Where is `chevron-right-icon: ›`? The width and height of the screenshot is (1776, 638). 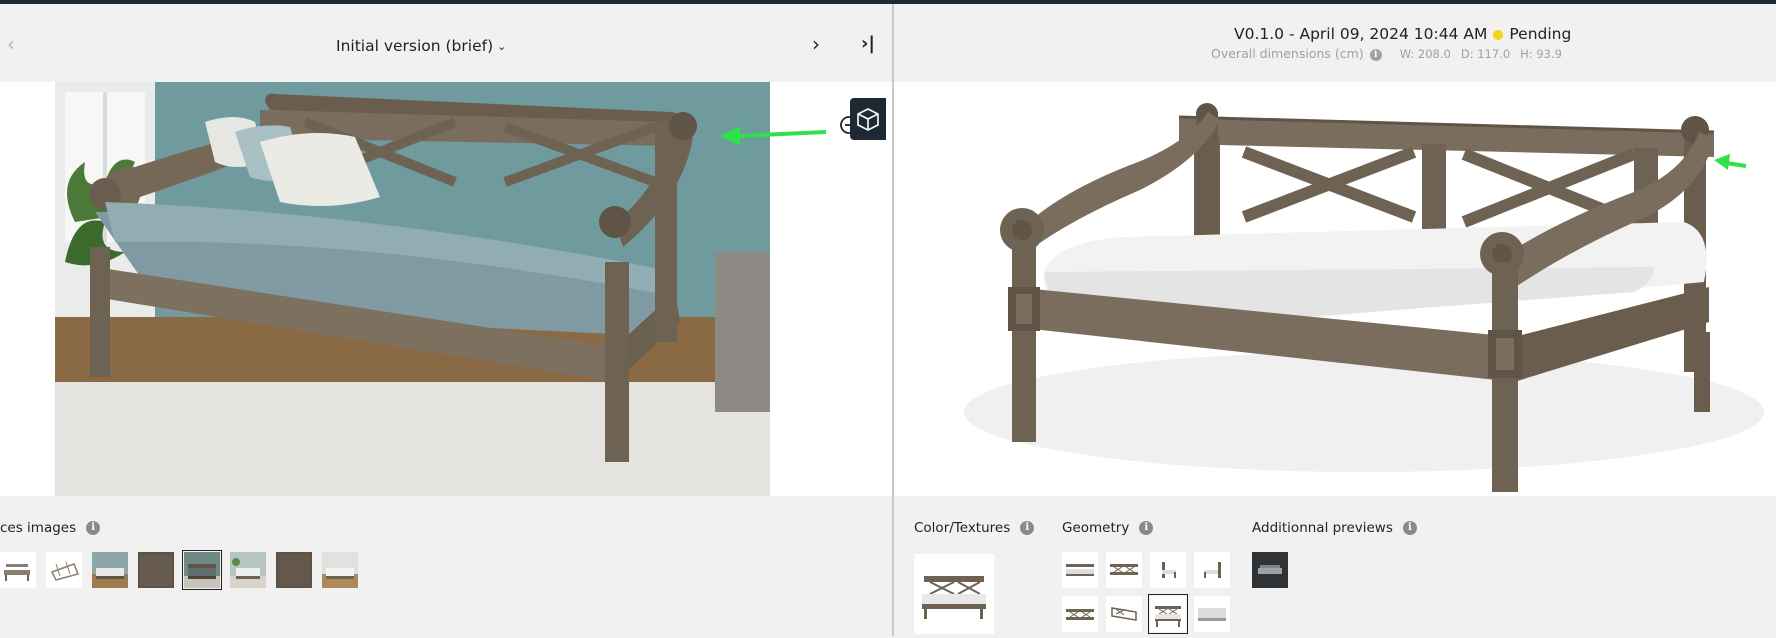 chevron-right-icon: › is located at coordinates (816, 44).